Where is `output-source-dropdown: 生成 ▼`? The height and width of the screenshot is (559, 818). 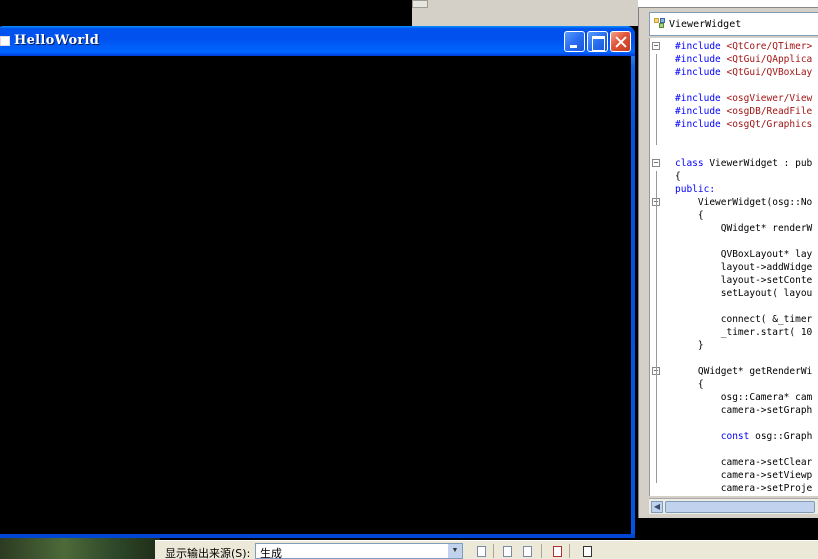
output-source-dropdown: 生成 ▼ is located at coordinates (359, 551).